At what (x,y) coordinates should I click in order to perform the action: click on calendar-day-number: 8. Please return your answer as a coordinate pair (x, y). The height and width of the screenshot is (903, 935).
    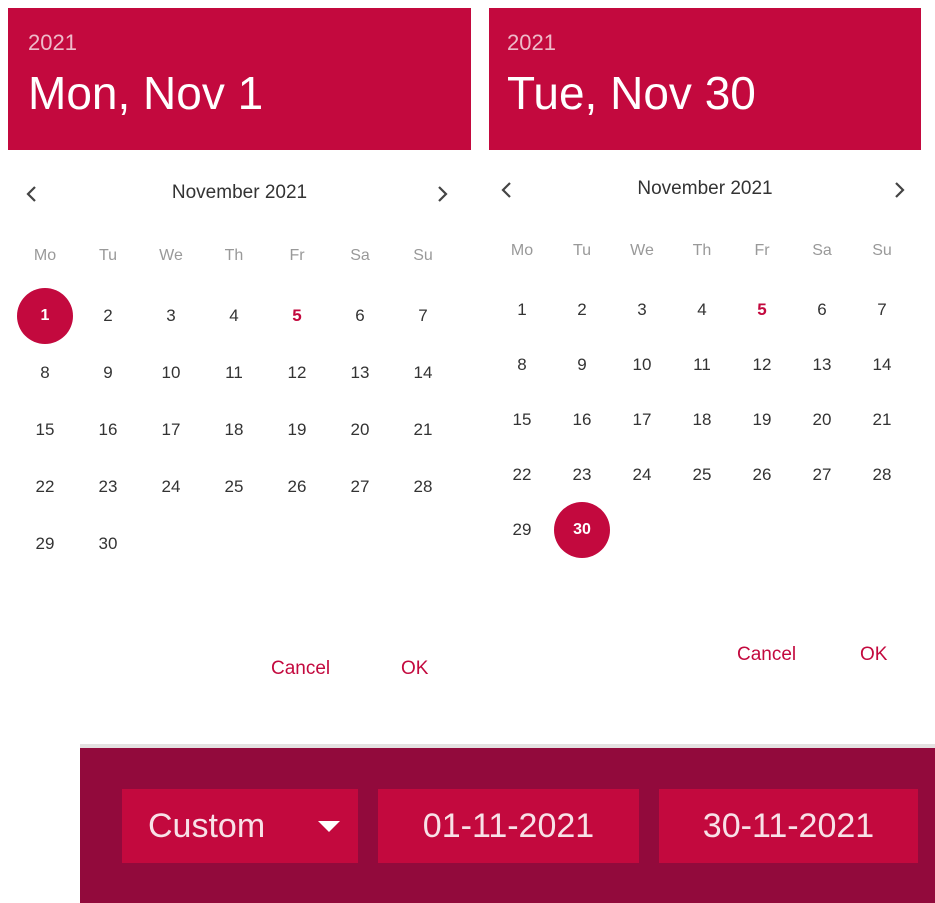
    Looking at the image, I should click on (45, 372).